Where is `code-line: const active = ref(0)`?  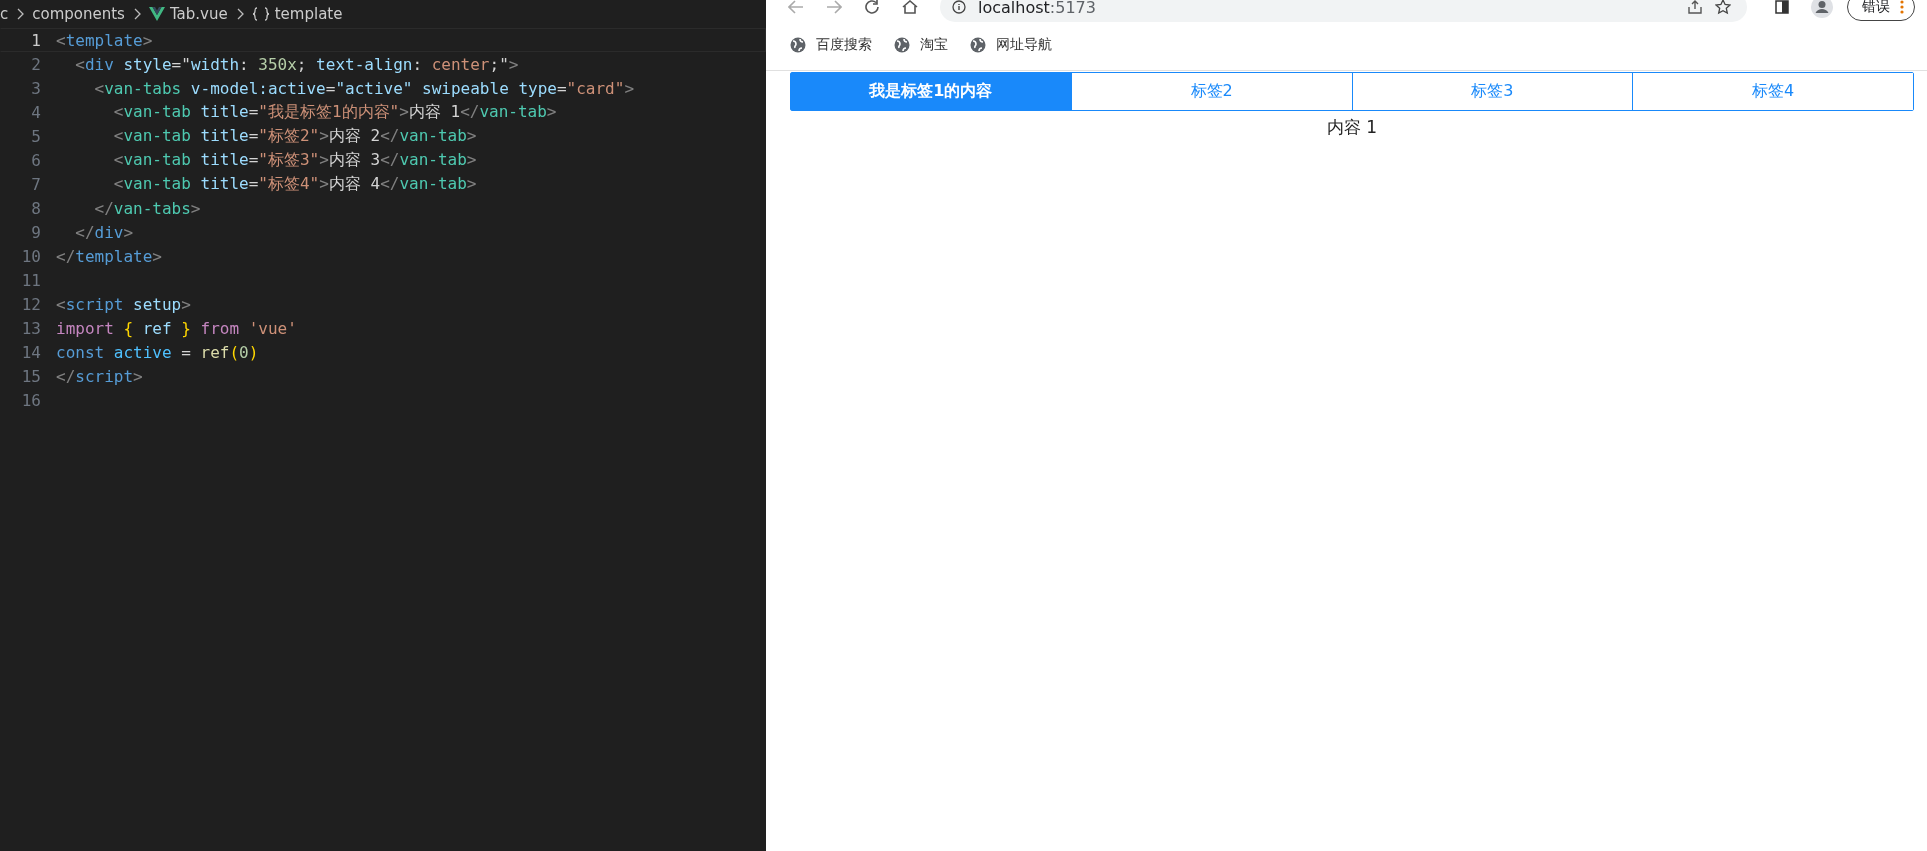
code-line: const active = ref(0) is located at coordinates (157, 352).